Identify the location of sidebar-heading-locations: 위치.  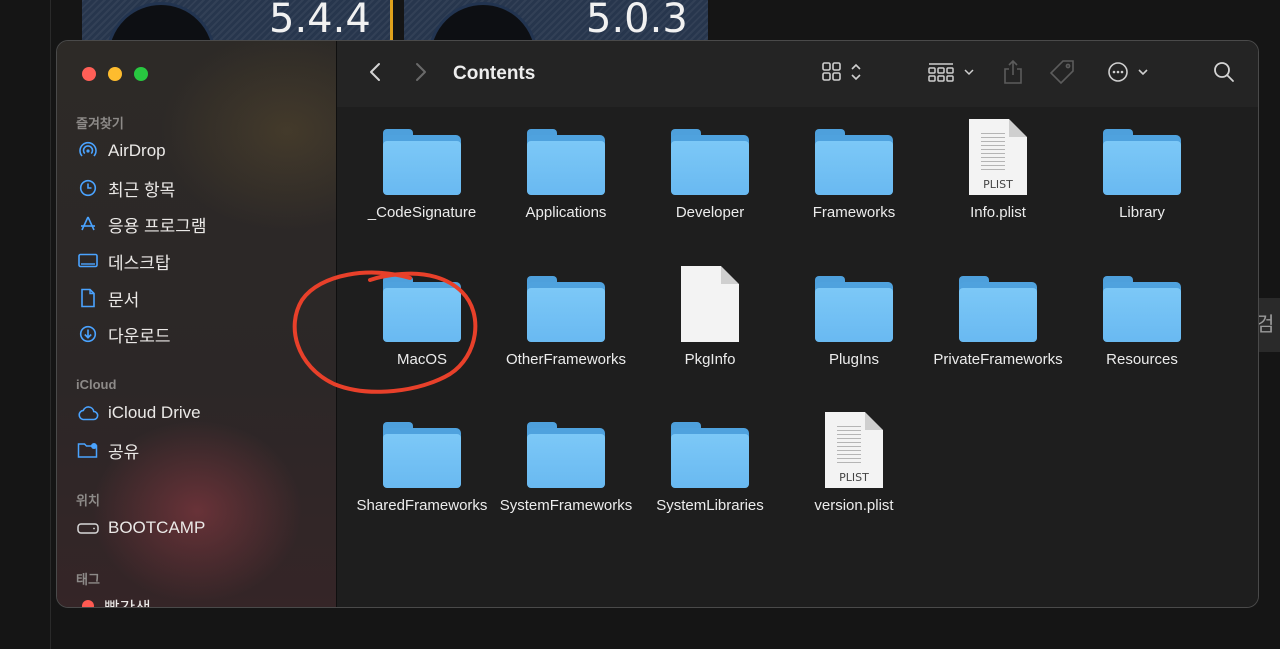
(88, 500).